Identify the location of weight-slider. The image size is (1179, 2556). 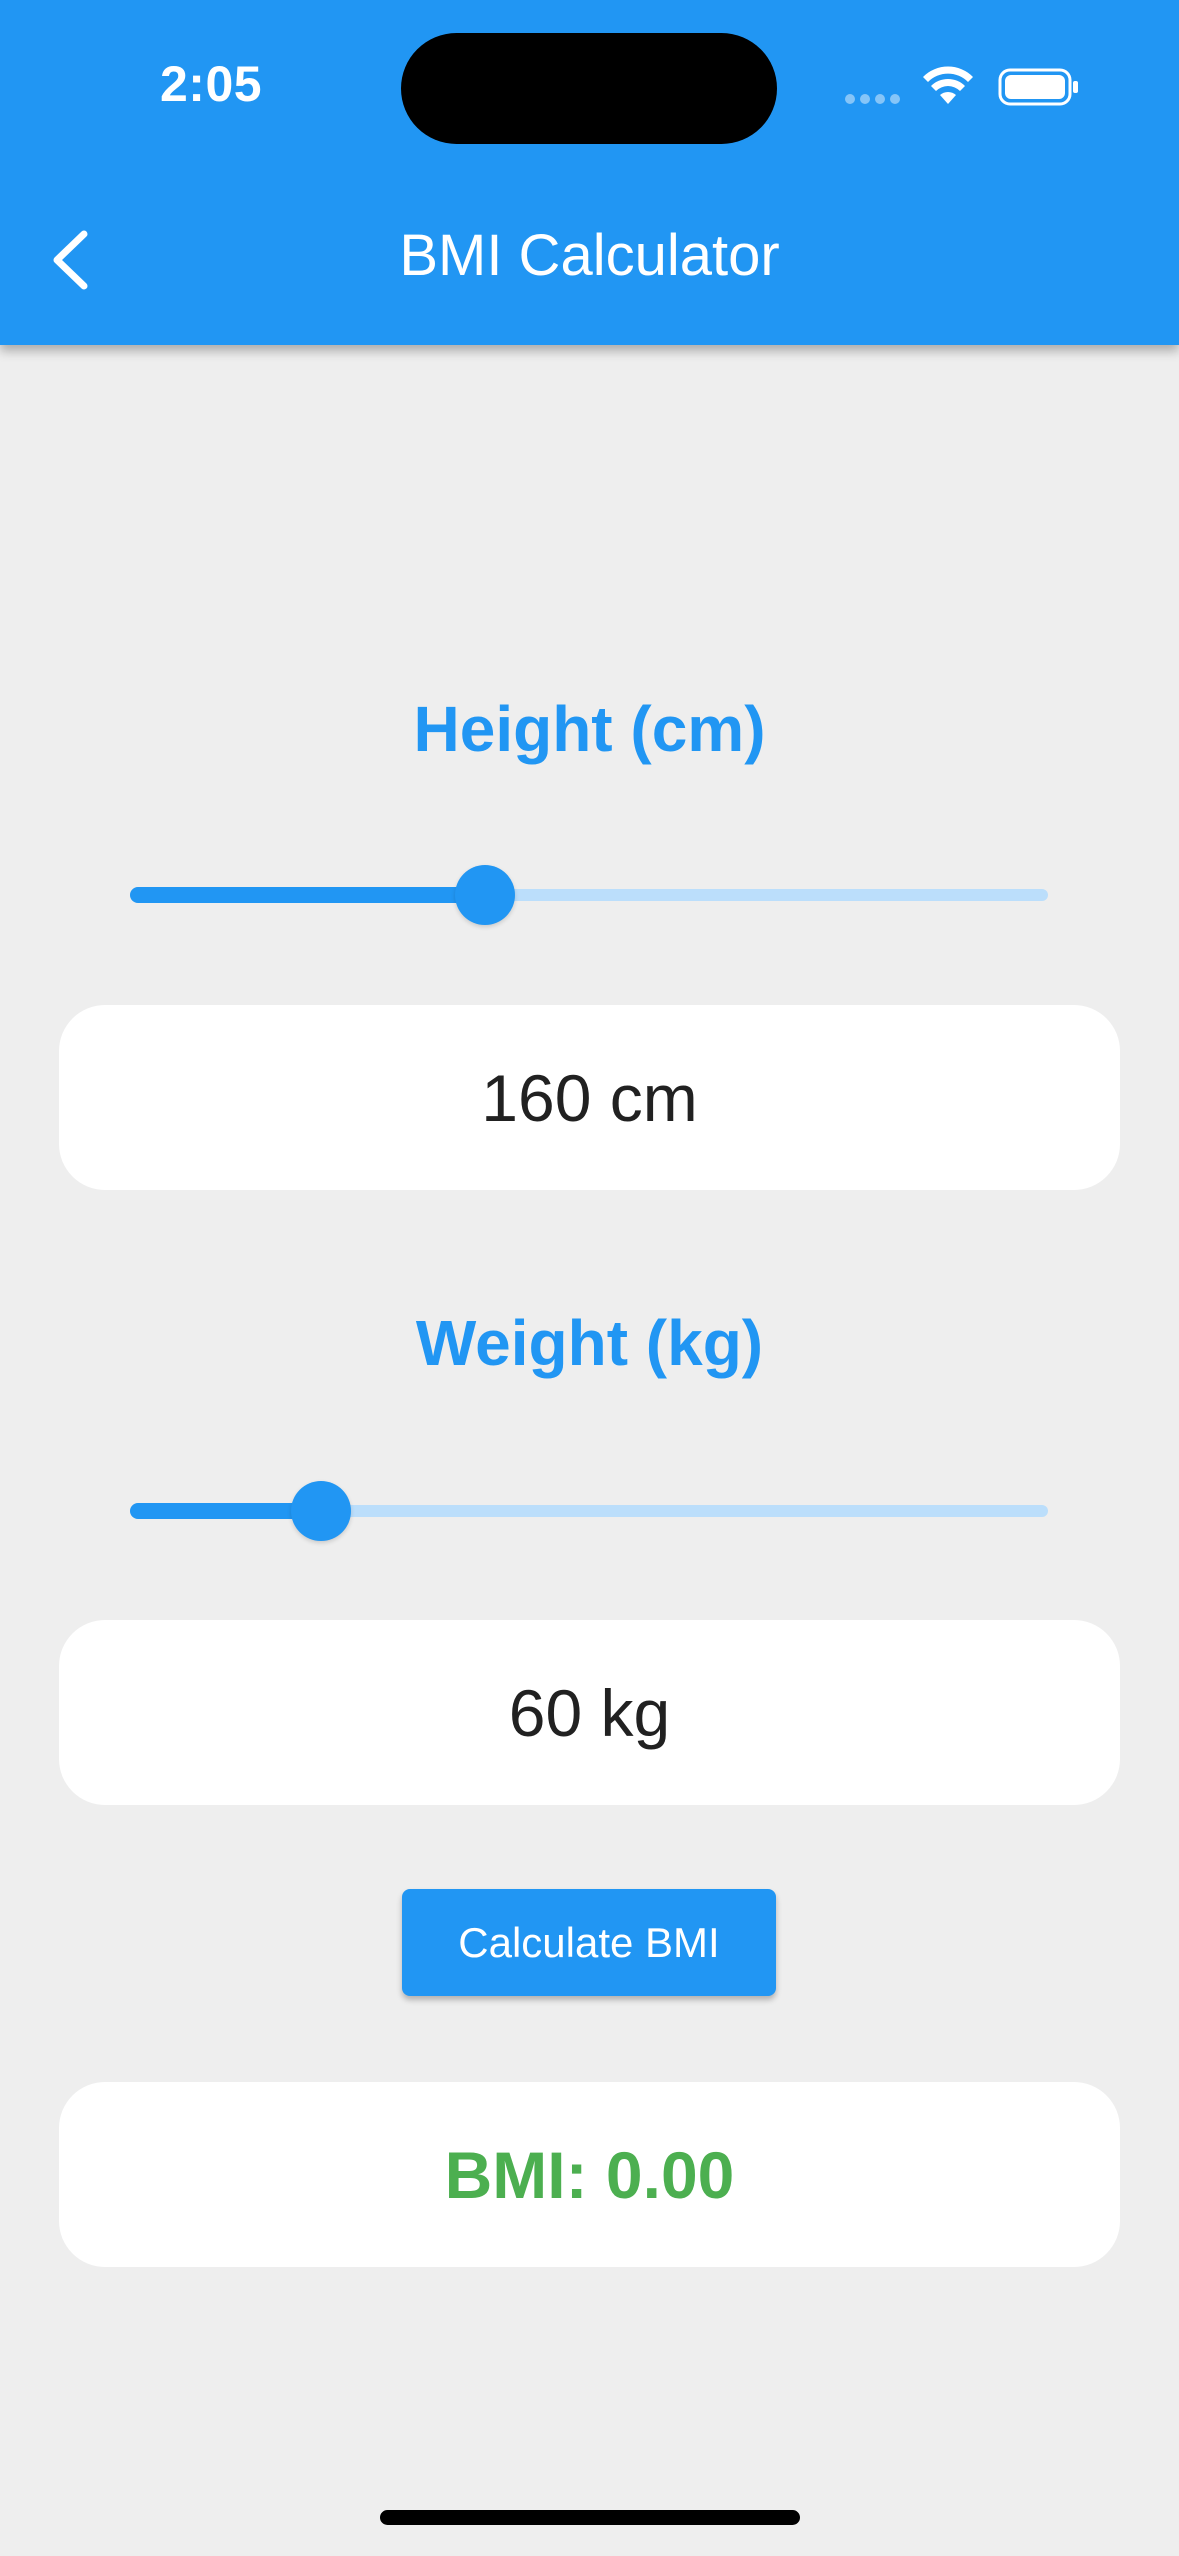
(589, 1510).